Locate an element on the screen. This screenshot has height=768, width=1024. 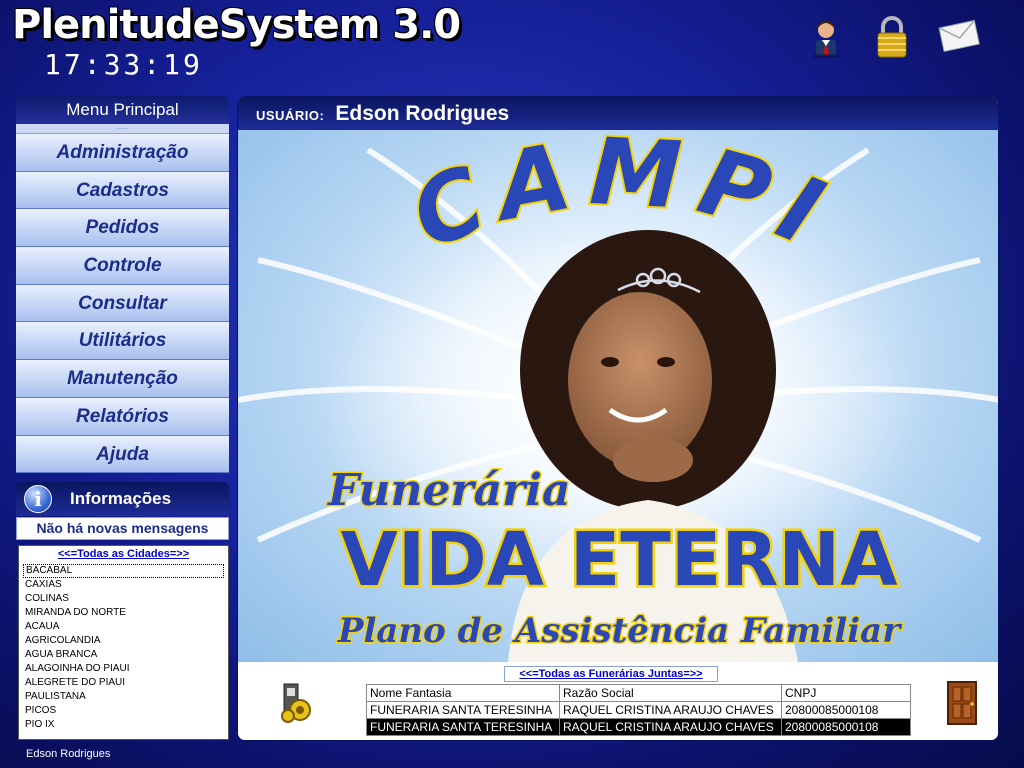
menu-item-controle: Controle is located at coordinates (122, 266).